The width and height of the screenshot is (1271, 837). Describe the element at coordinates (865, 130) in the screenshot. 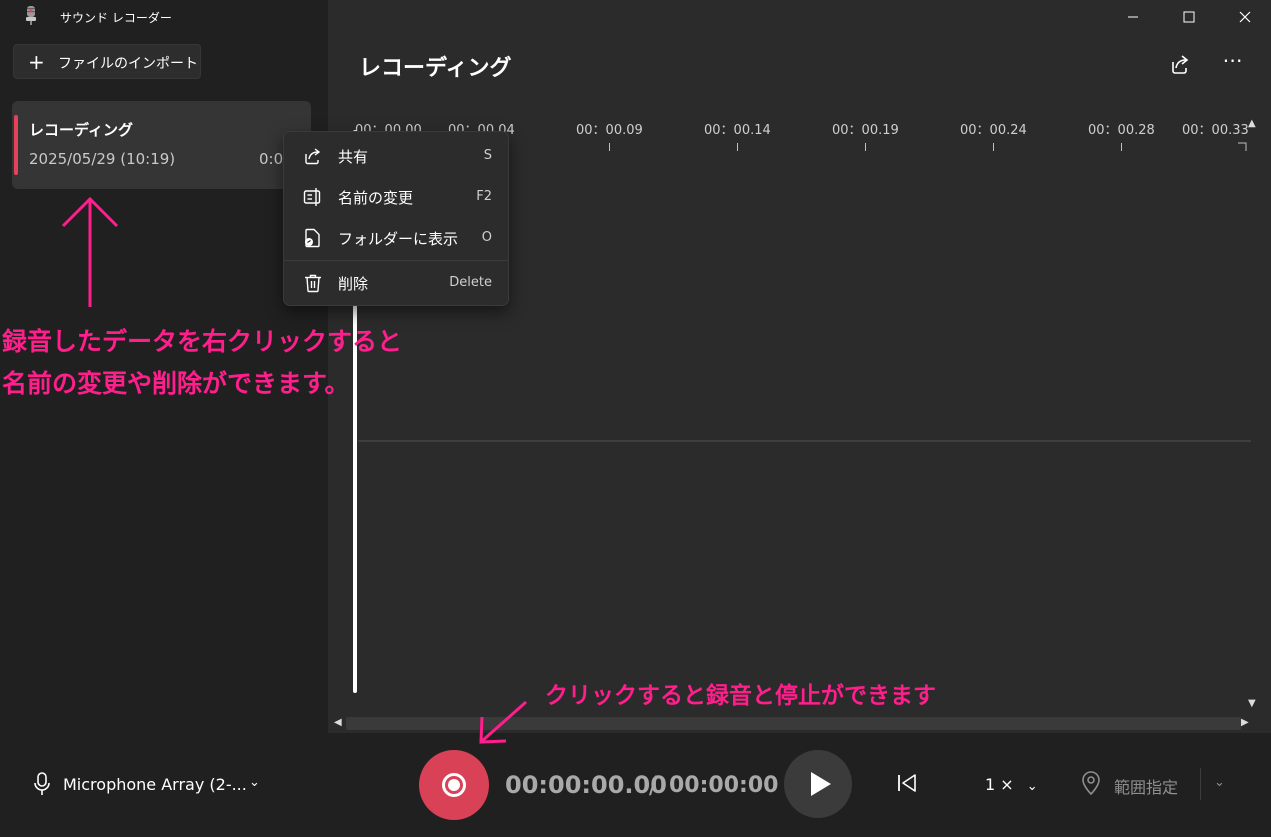

I see `timeline-label: 00：00.19` at that location.